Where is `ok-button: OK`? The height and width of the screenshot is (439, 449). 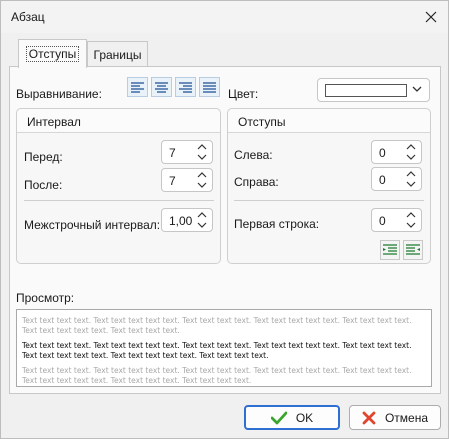
ok-button: OK is located at coordinates (292, 417).